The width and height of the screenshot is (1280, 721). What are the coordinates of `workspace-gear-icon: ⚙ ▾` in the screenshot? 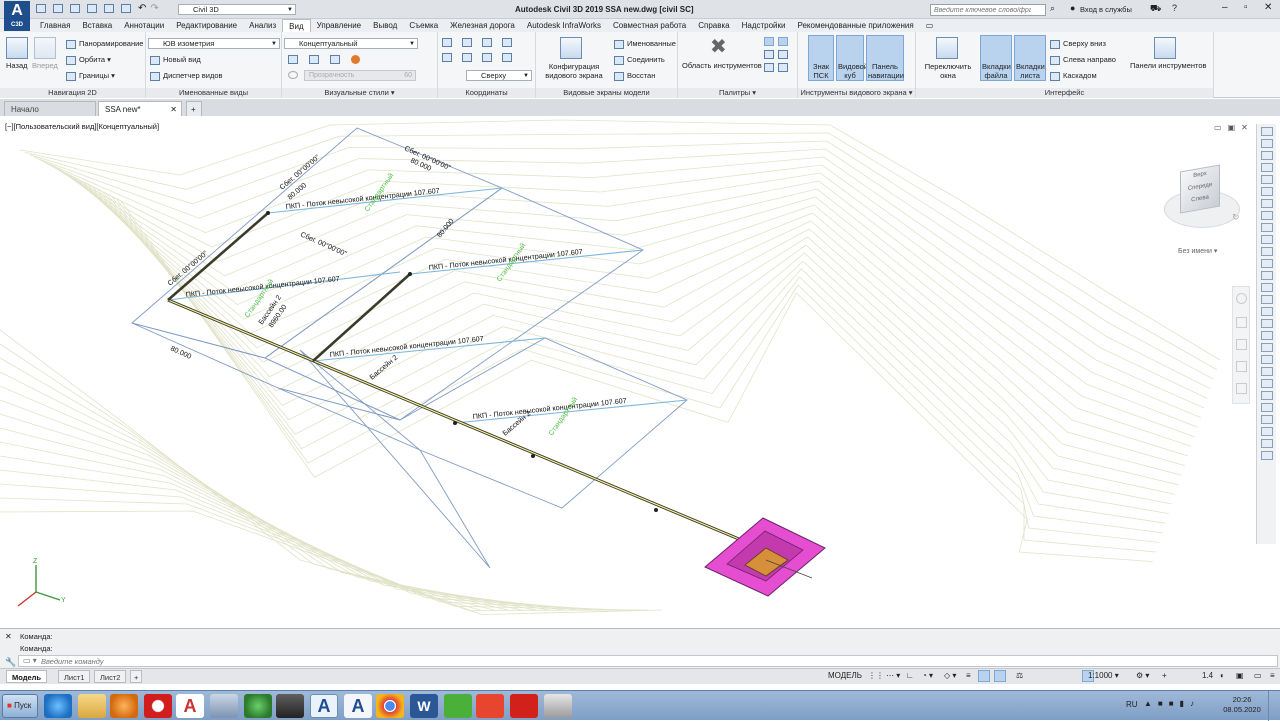 It's located at (1142, 676).